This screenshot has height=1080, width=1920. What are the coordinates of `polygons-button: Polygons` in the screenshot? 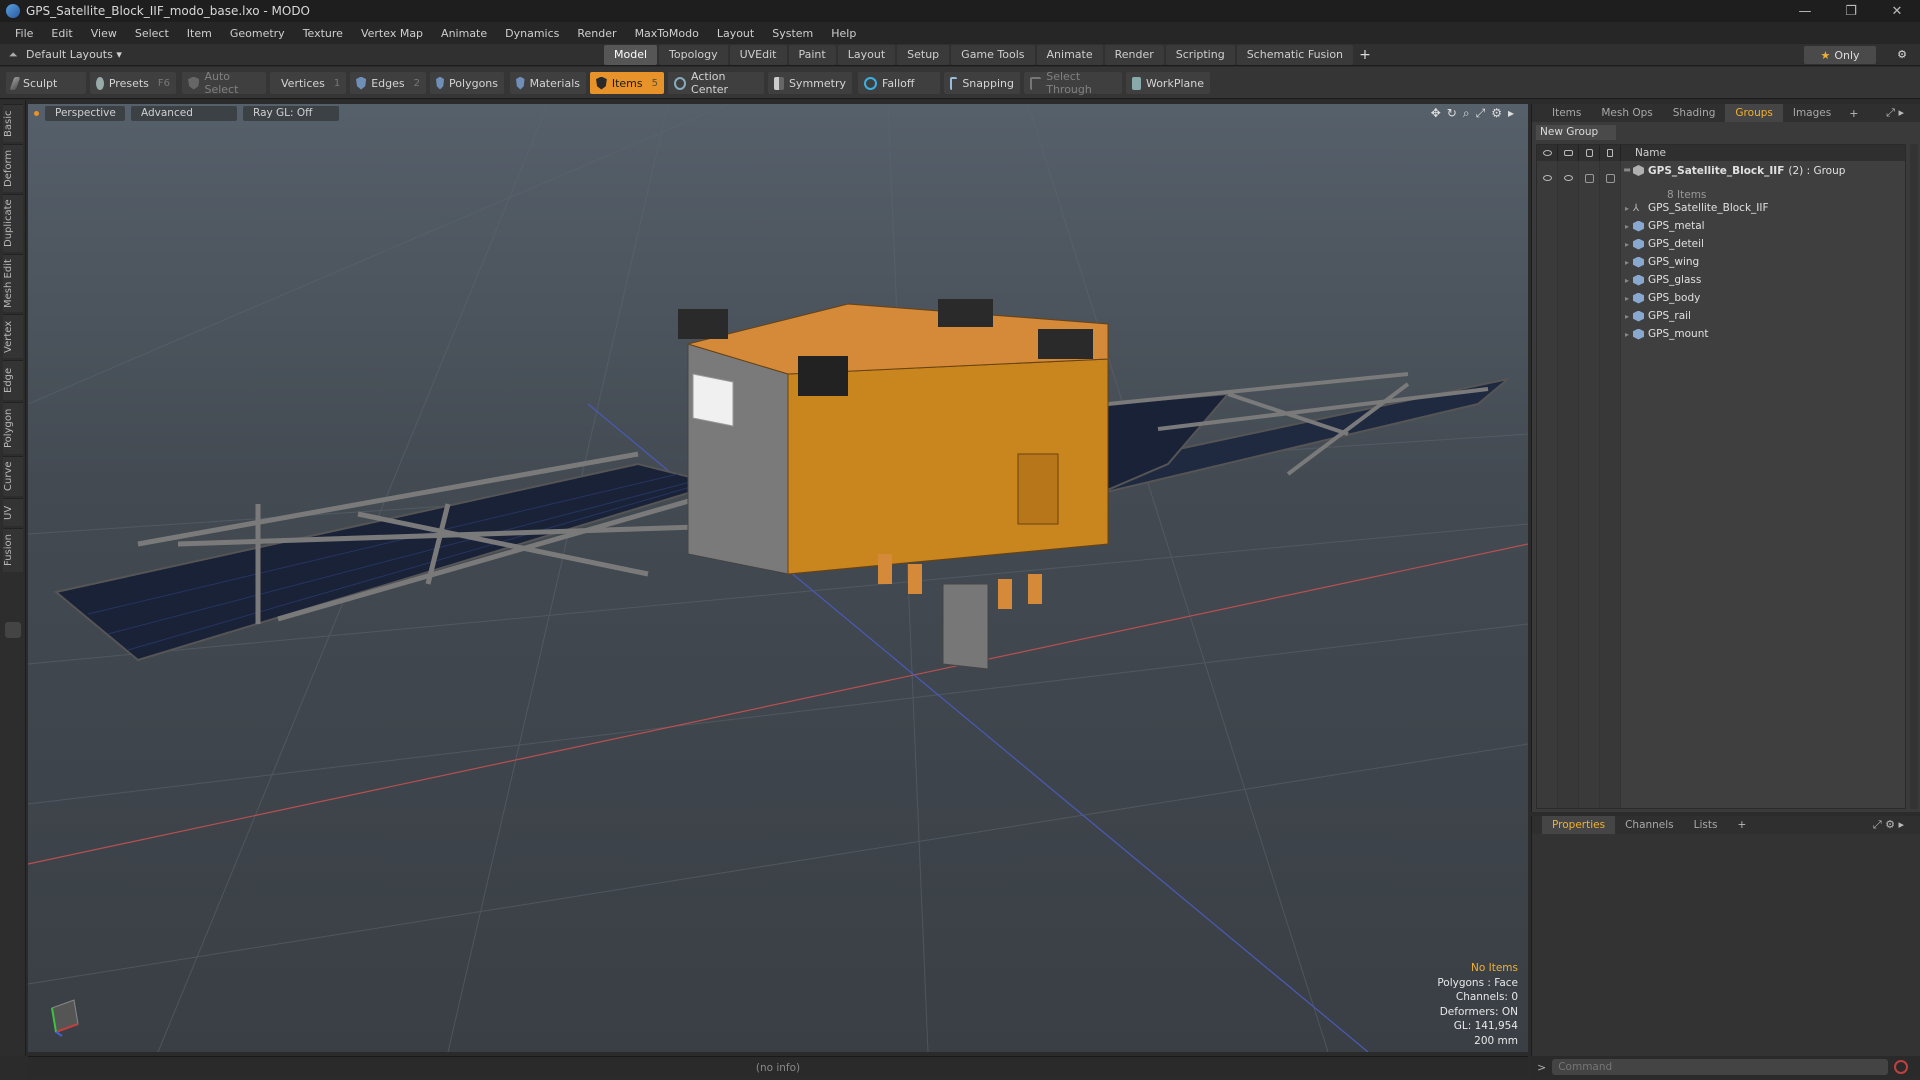 It's located at (467, 83).